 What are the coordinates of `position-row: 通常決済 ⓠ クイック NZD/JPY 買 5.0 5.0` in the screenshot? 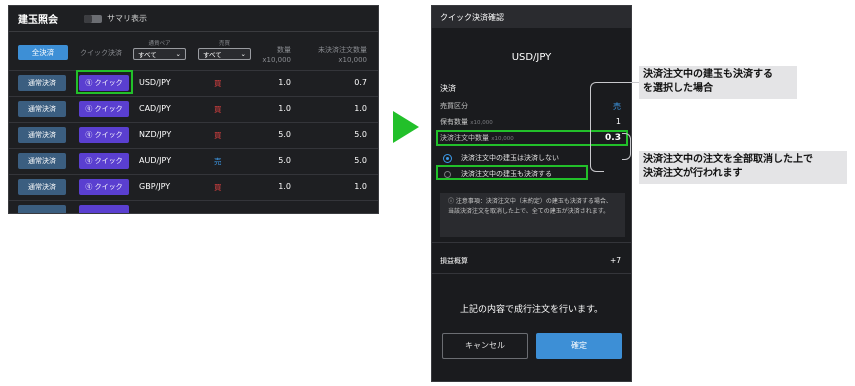 It's located at (193, 134).